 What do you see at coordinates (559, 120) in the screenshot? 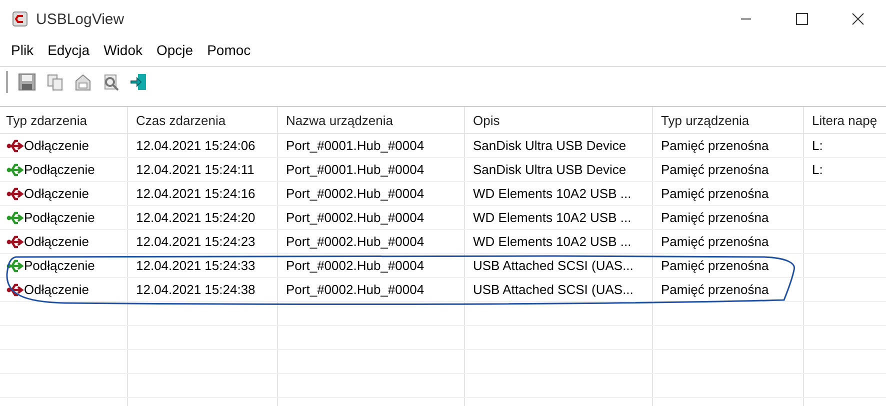
I see `column-header: Opis` at bounding box center [559, 120].